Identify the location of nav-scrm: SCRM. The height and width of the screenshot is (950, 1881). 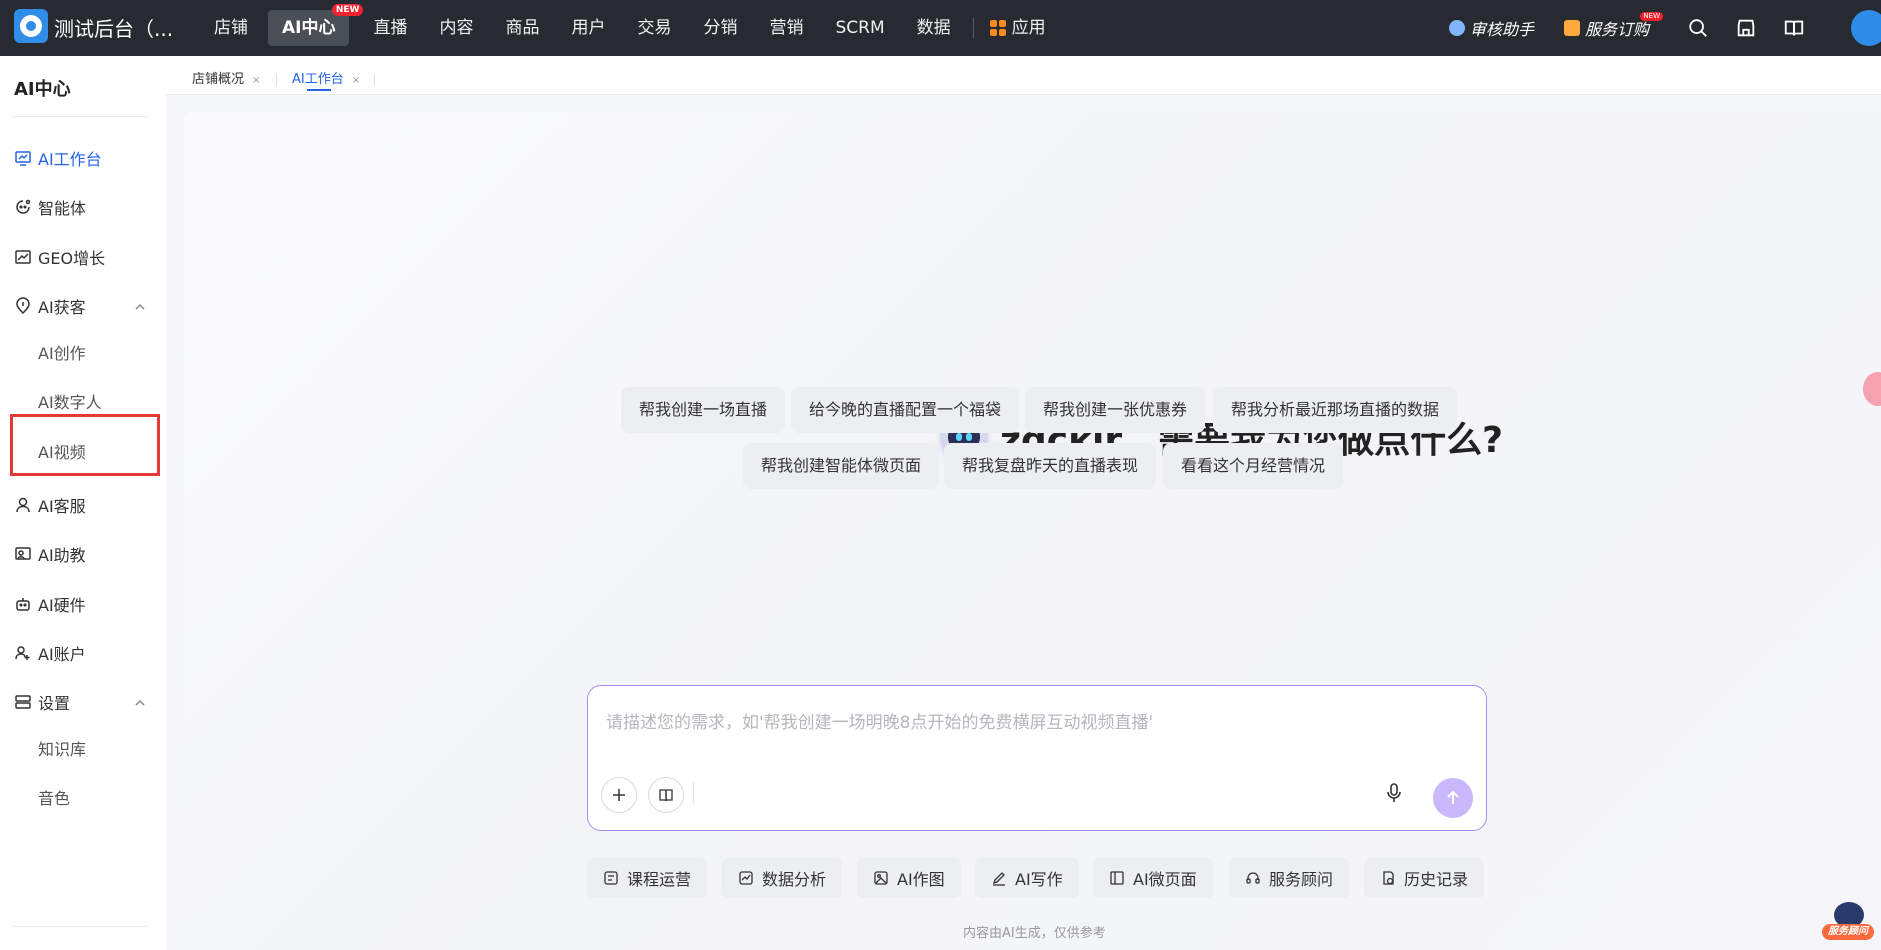
(859, 28).